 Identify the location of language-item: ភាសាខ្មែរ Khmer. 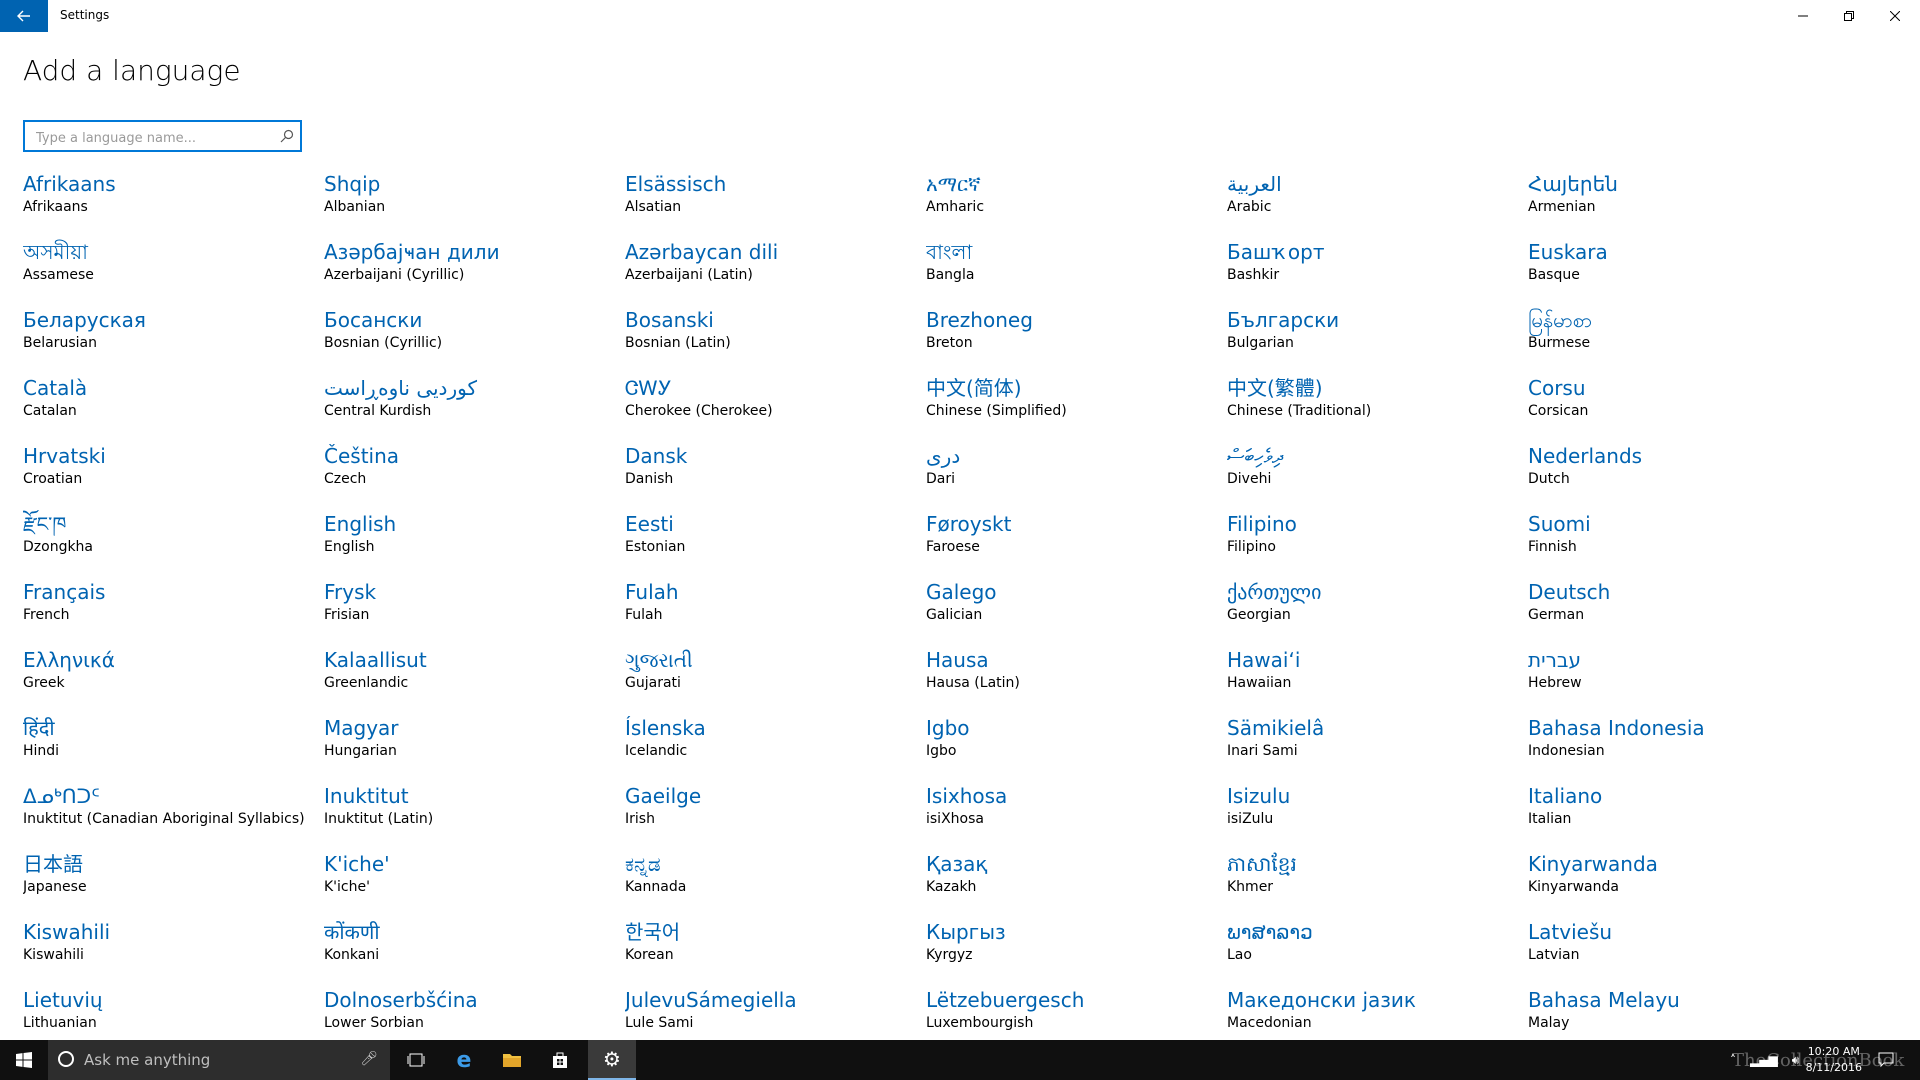
(1377, 884).